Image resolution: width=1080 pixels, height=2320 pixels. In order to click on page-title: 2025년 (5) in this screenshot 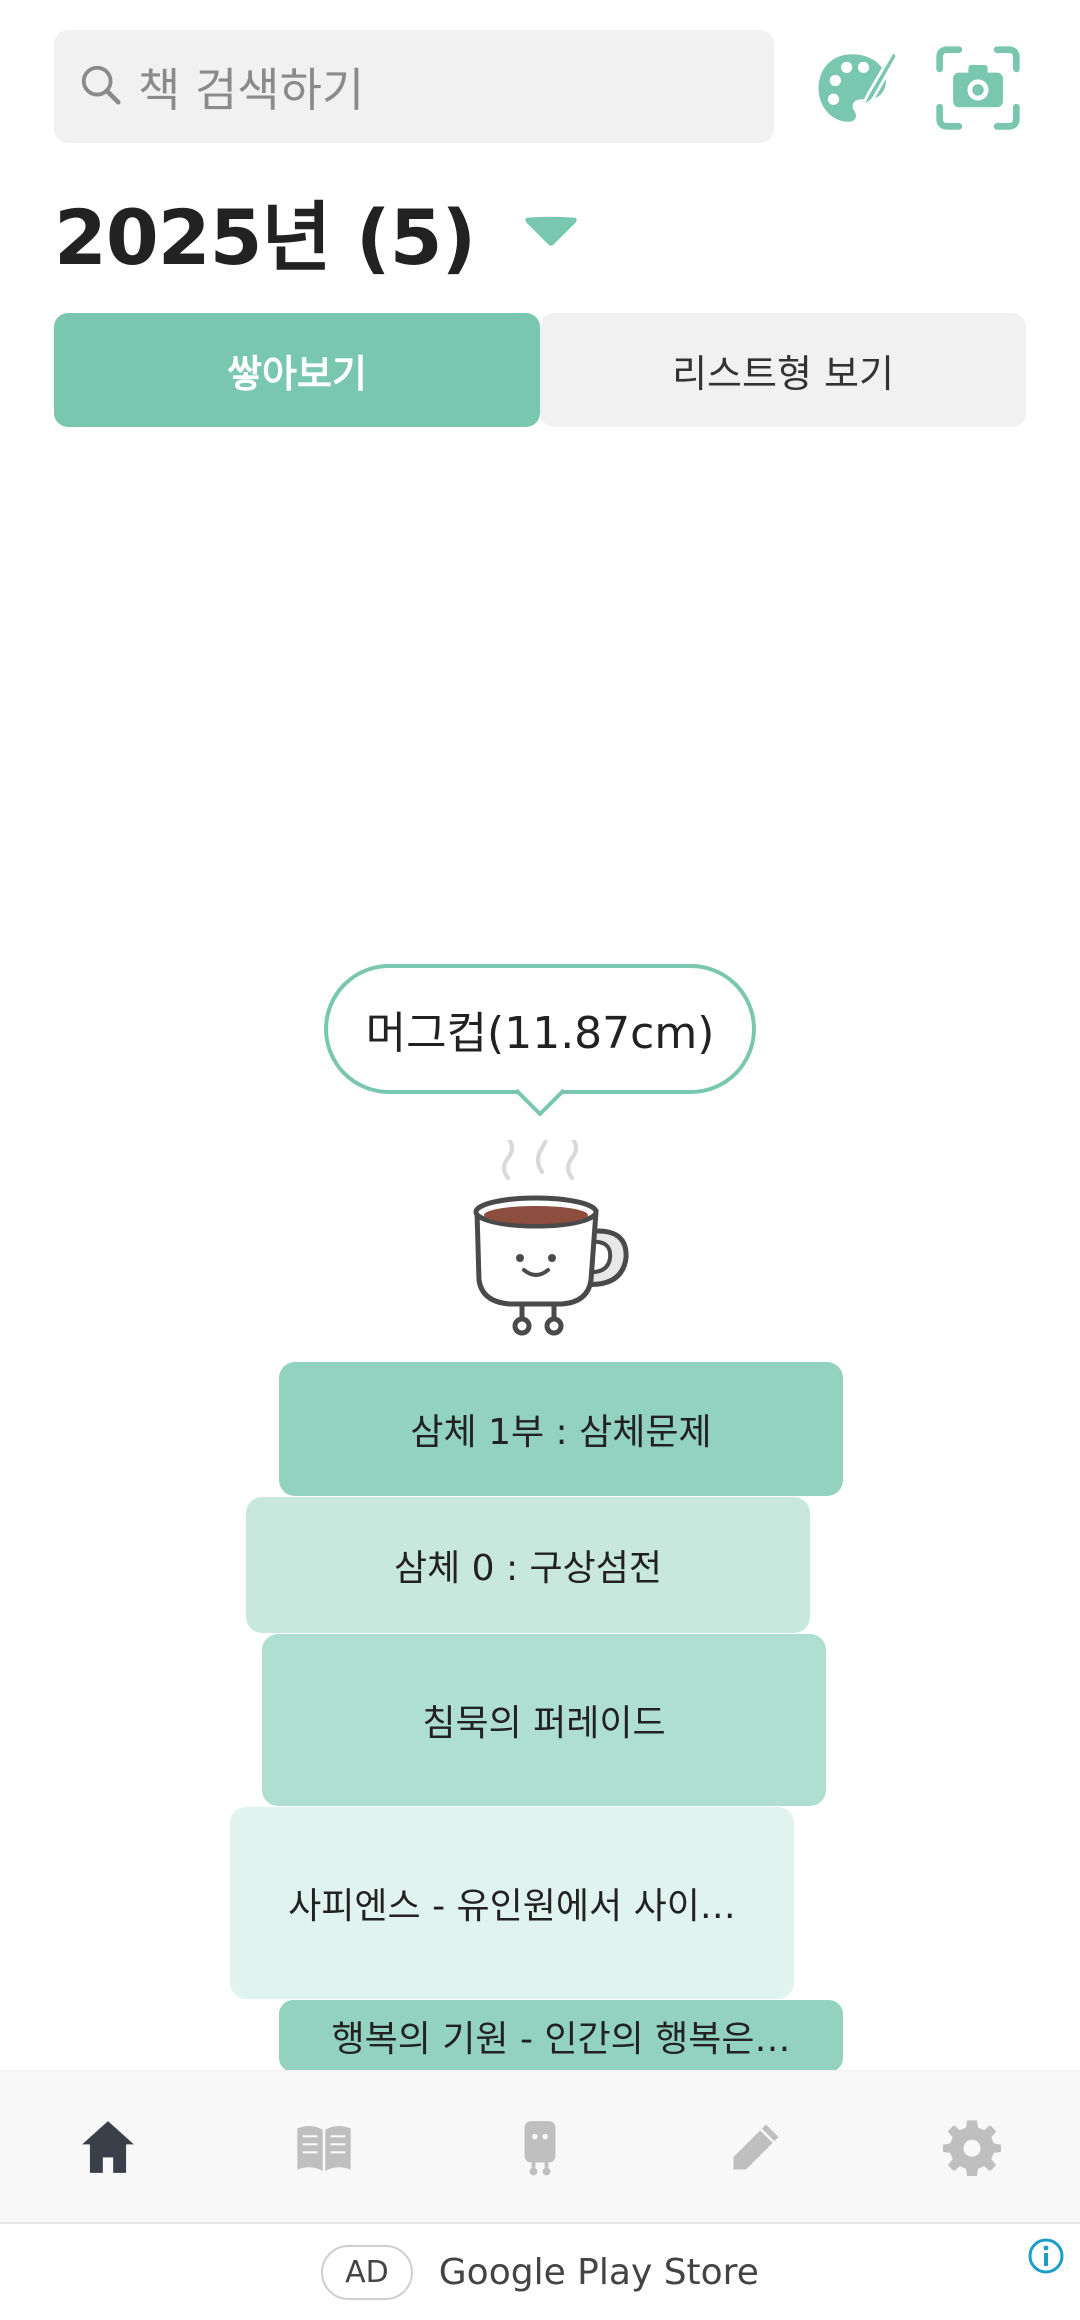, I will do `click(265, 237)`.